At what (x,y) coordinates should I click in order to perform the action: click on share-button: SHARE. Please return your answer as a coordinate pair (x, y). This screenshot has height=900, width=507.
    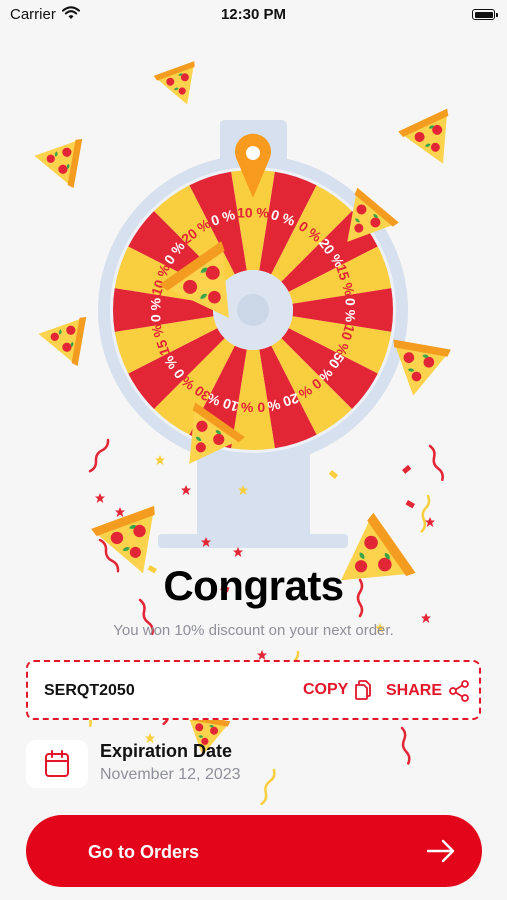
    Looking at the image, I should click on (428, 691).